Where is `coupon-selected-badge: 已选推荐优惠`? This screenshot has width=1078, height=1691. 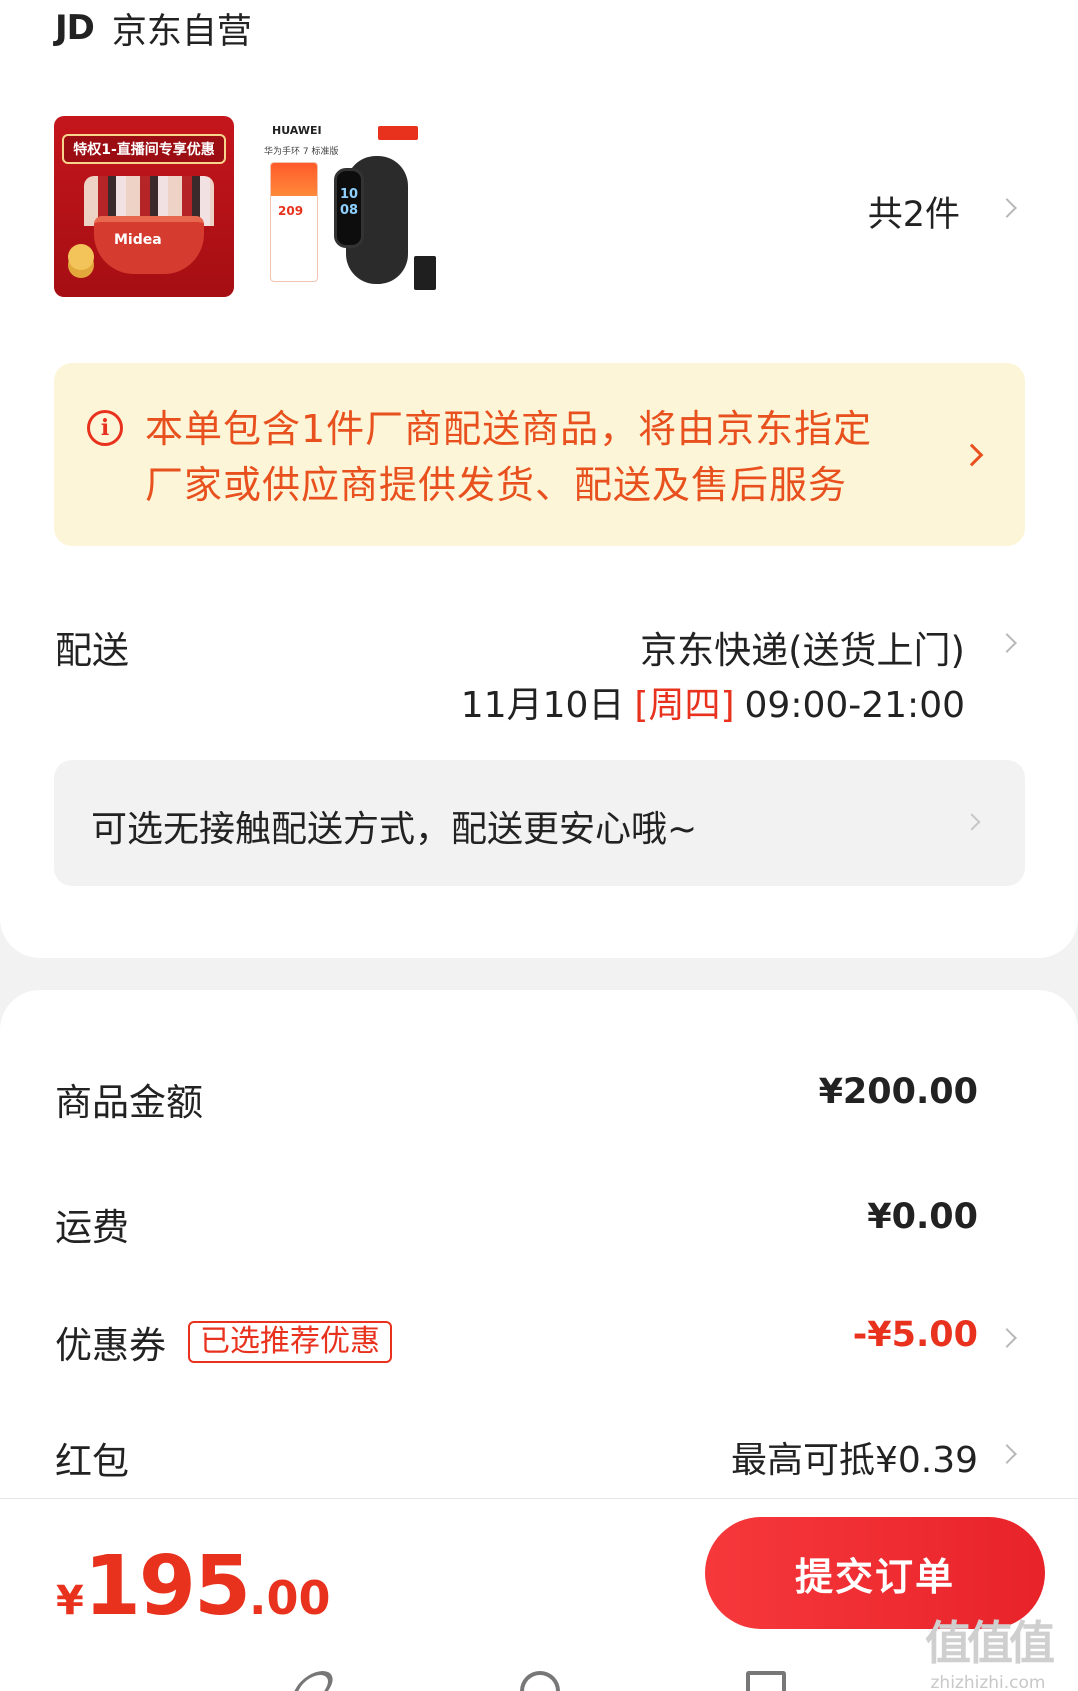
coupon-selected-badge: 已选推荐优惠 is located at coordinates (290, 1342).